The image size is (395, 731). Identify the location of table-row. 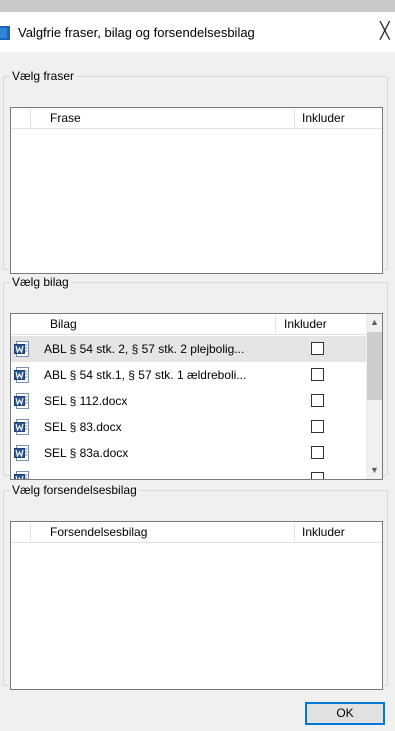
(188, 472).